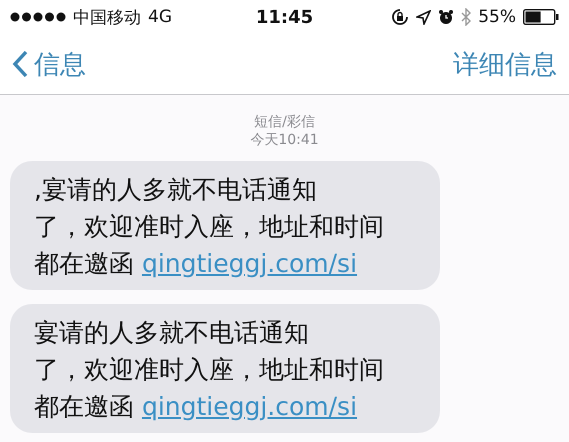 Image resolution: width=569 pixels, height=442 pixels. I want to click on carrier-name: 中国移动, so click(107, 17).